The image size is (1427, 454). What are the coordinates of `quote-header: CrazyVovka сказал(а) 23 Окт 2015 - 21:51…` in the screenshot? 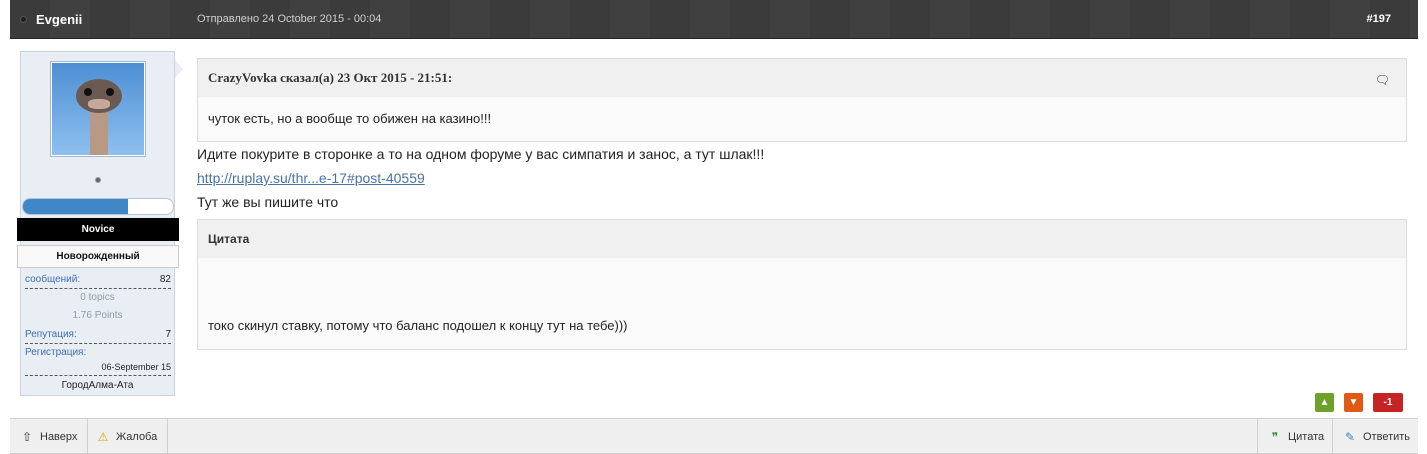 It's located at (802, 78).